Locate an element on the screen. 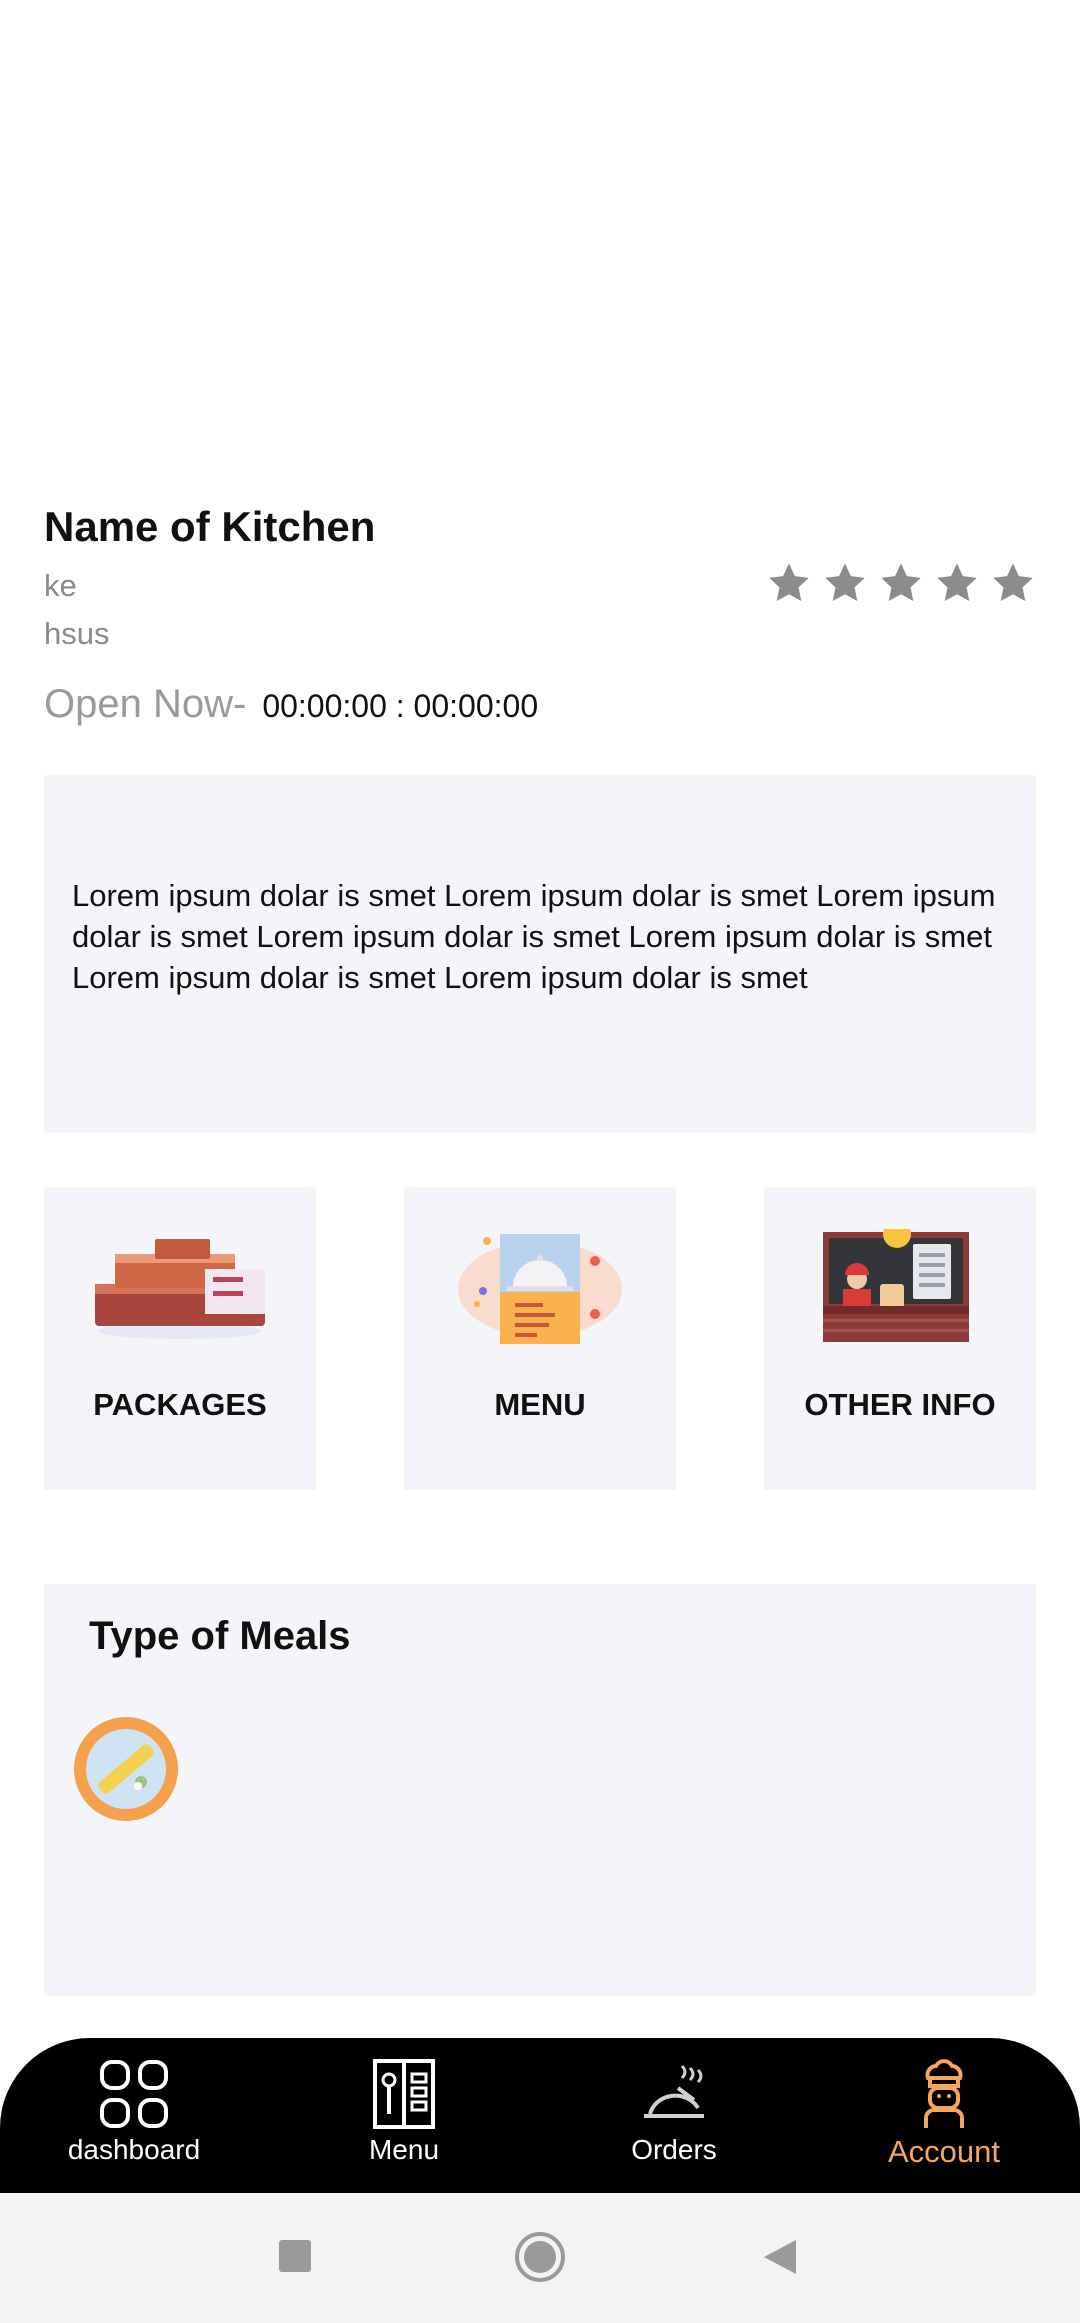 Image resolution: width=1080 pixels, height=2323 pixels. home-circle-icon is located at coordinates (540, 2257).